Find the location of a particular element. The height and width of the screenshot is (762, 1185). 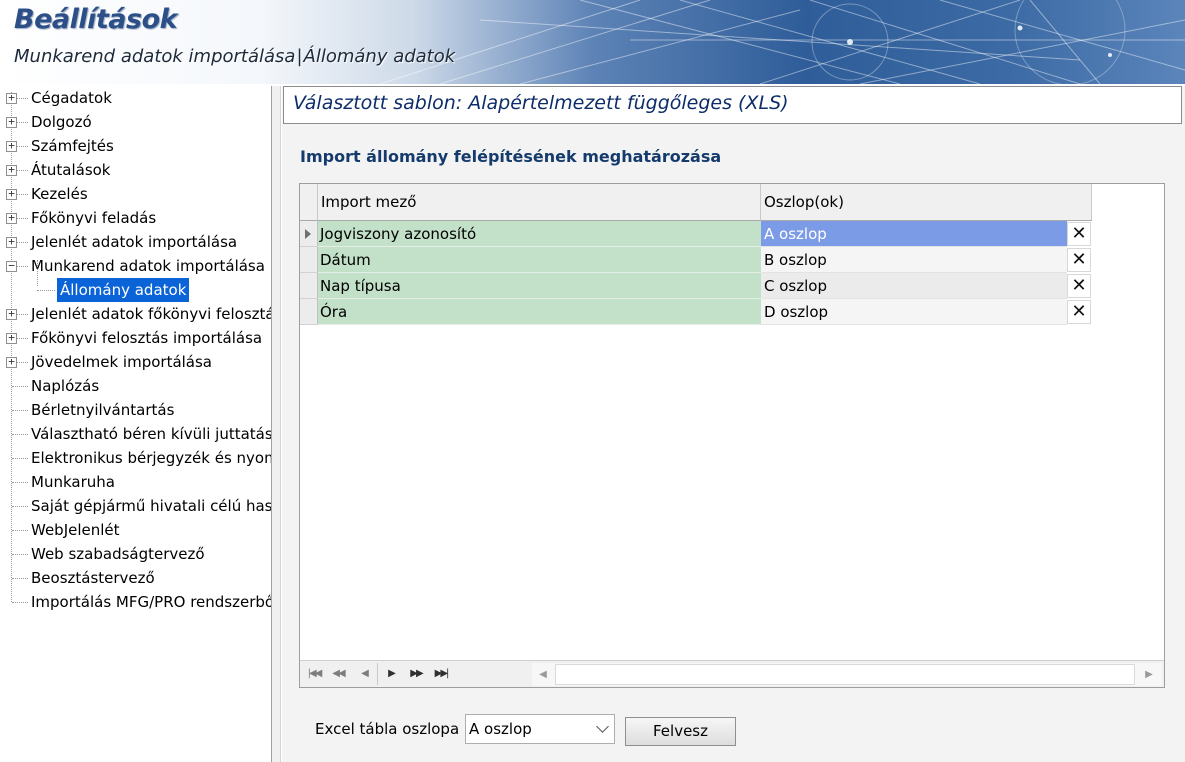

navigator-separator is located at coordinates (377, 674).